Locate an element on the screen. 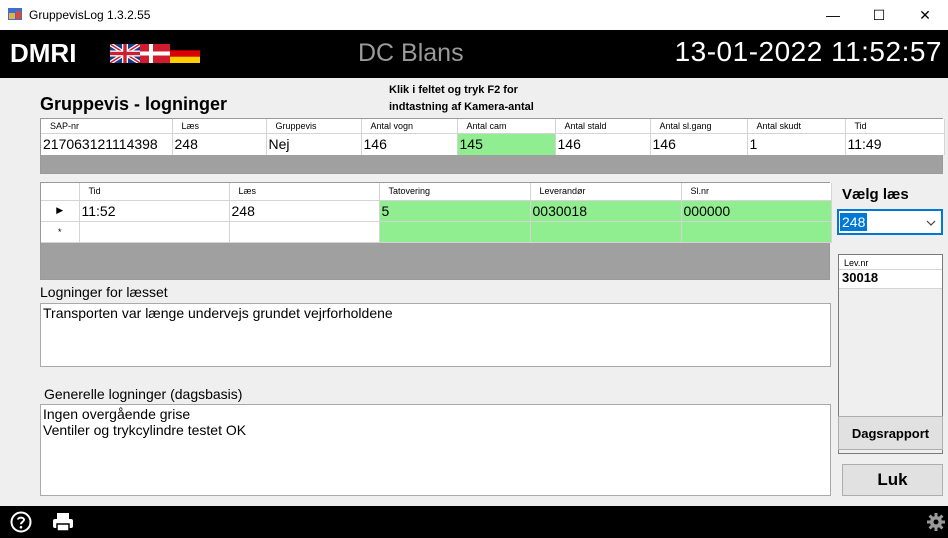 Image resolution: width=948 pixels, height=538 pixels. gear-icon is located at coordinates (936, 522).